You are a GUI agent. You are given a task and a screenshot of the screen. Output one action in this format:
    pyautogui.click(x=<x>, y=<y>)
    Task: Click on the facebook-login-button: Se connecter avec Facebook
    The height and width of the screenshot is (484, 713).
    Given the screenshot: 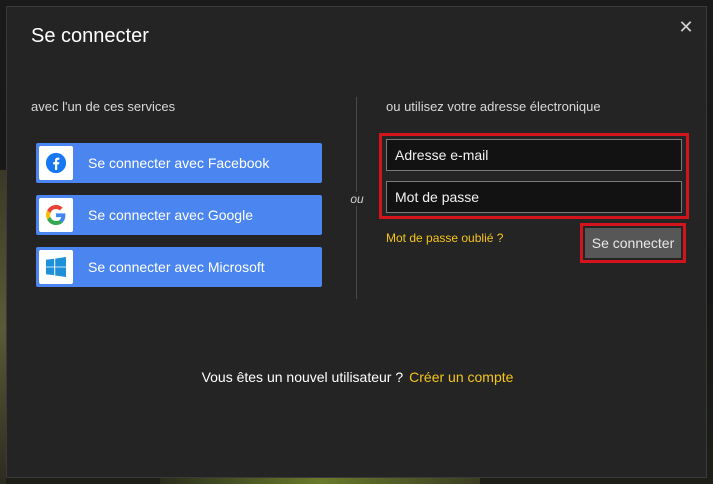 What is the action you would take?
    pyautogui.click(x=179, y=163)
    